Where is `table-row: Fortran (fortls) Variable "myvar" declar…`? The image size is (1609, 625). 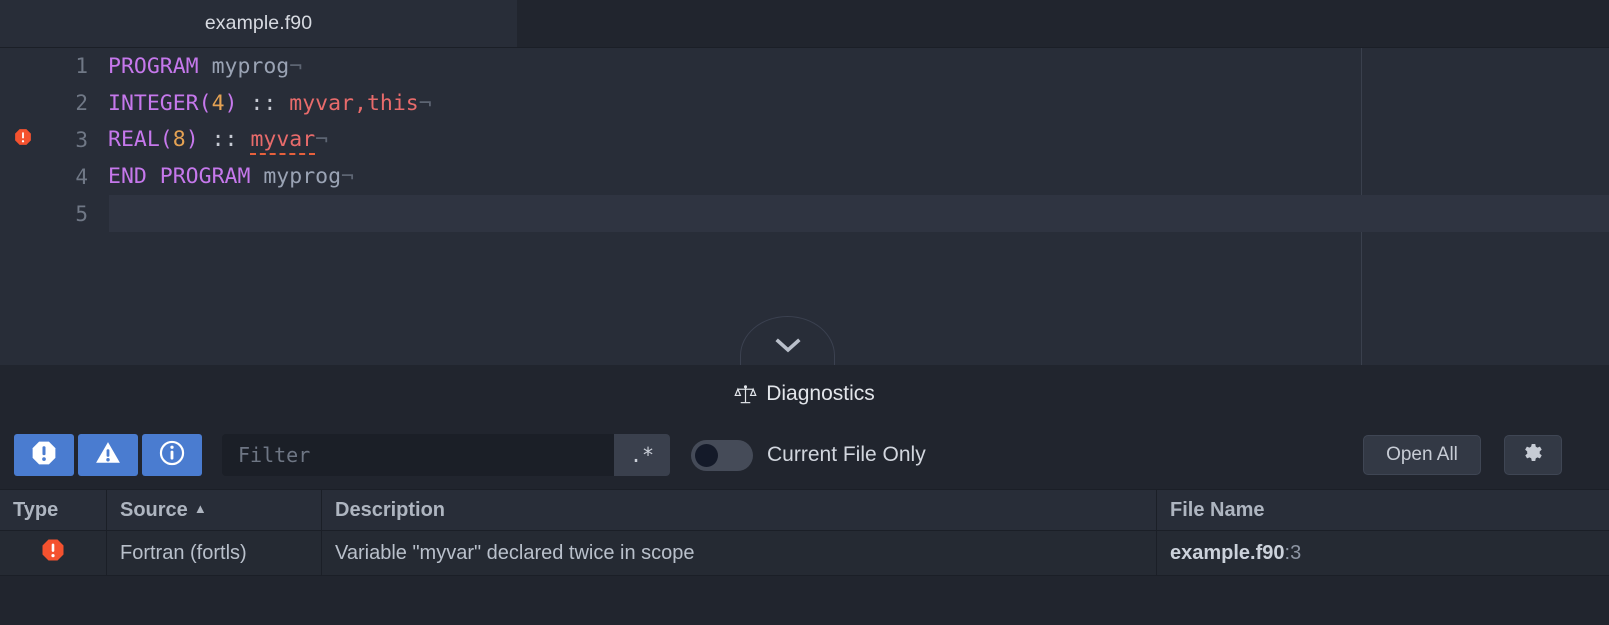
table-row: Fortran (fortls) Variable "myvar" declar… is located at coordinates (804, 553).